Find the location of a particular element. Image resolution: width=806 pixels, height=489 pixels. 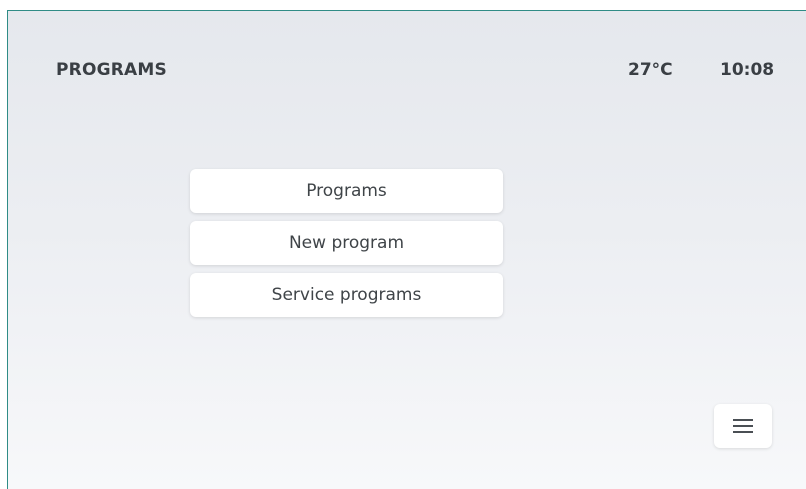

programs-button: Programs is located at coordinates (346, 191).